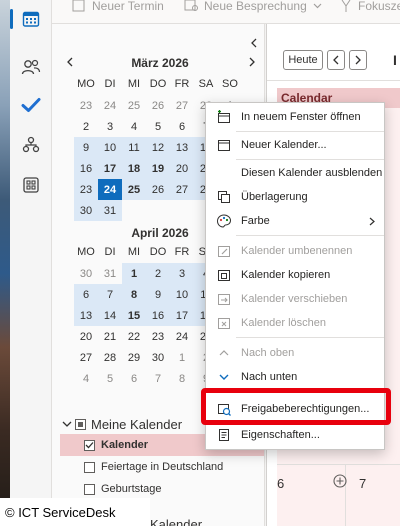  I want to click on people-nav-button, so click(31, 67).